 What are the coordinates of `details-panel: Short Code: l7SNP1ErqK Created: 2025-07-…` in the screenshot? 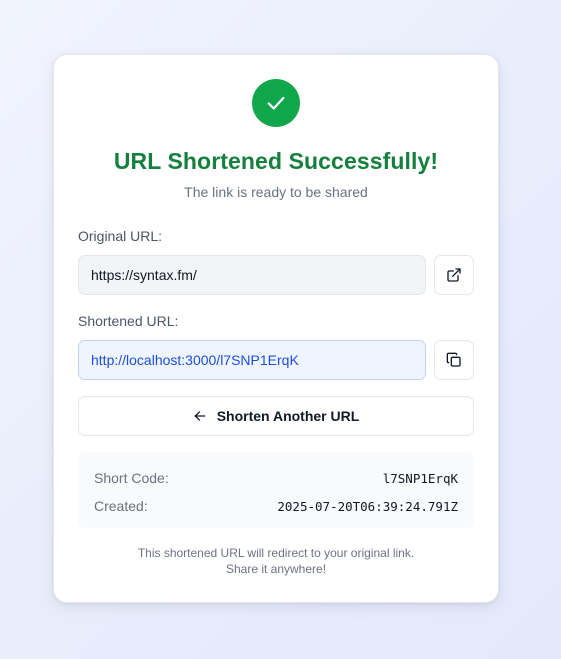 It's located at (276, 490).